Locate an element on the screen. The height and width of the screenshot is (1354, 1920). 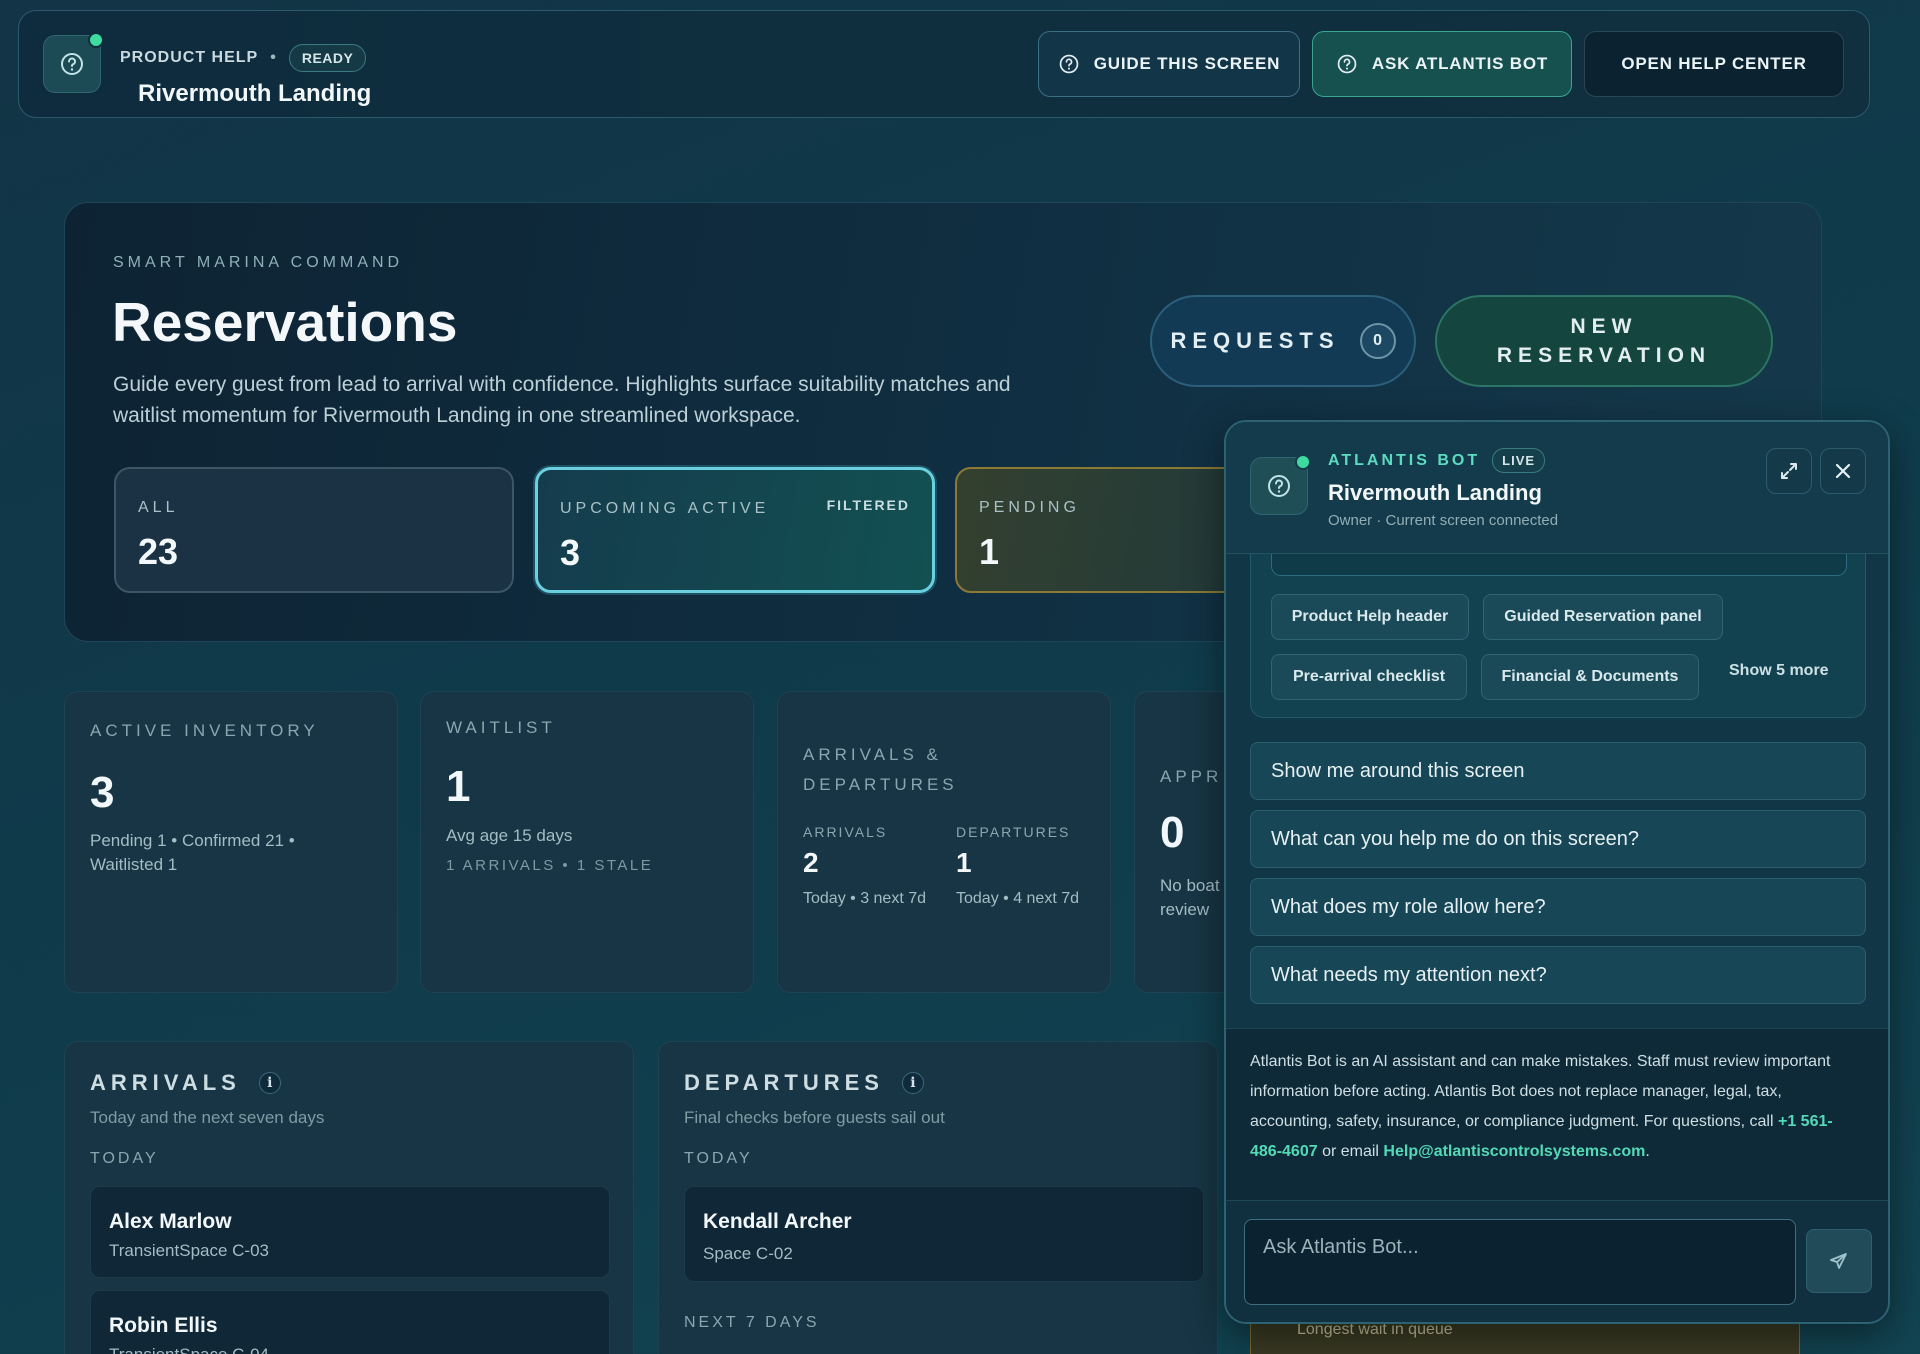
stat-label: ACTIVE INVENTORY is located at coordinates (204, 730).